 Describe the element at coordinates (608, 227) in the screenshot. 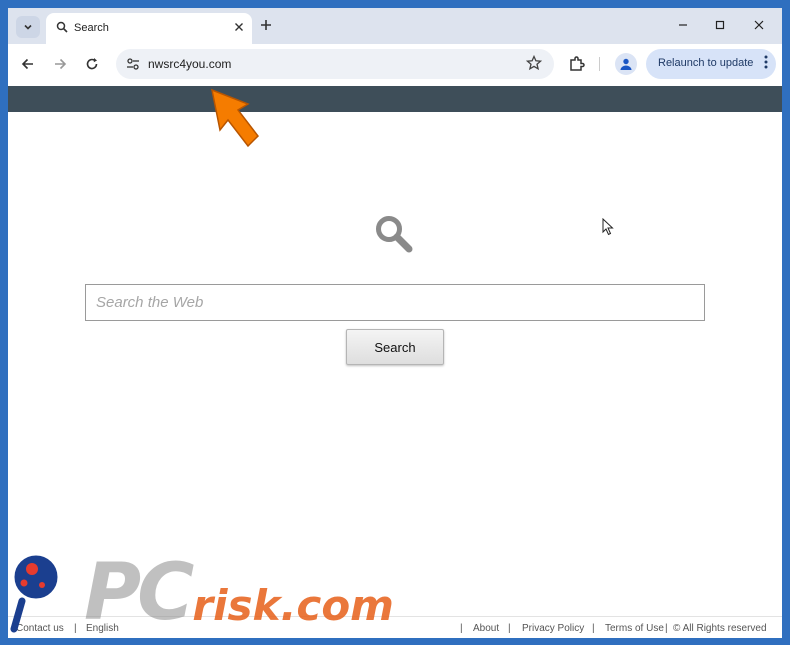

I see `mouse-cursor-icon` at that location.